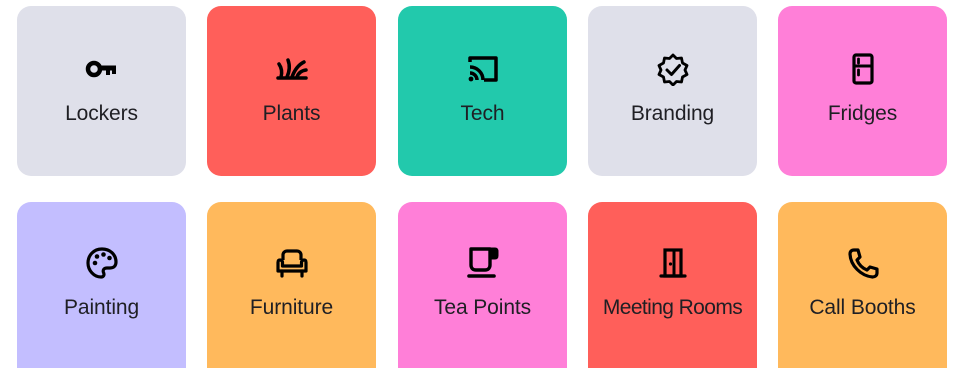 The height and width of the screenshot is (368, 953). What do you see at coordinates (672, 307) in the screenshot?
I see `tile-label: Meeting Rooms` at bounding box center [672, 307].